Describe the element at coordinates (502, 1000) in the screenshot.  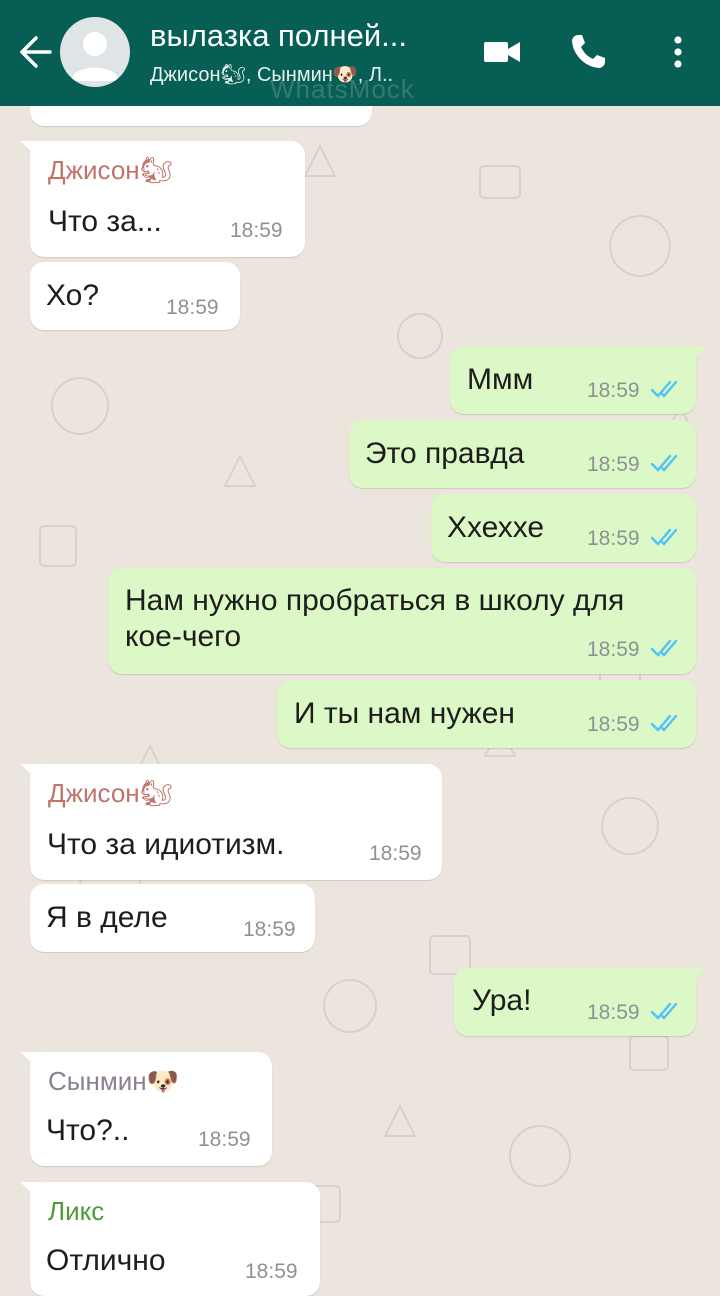
I see `message-text: Ура!` at that location.